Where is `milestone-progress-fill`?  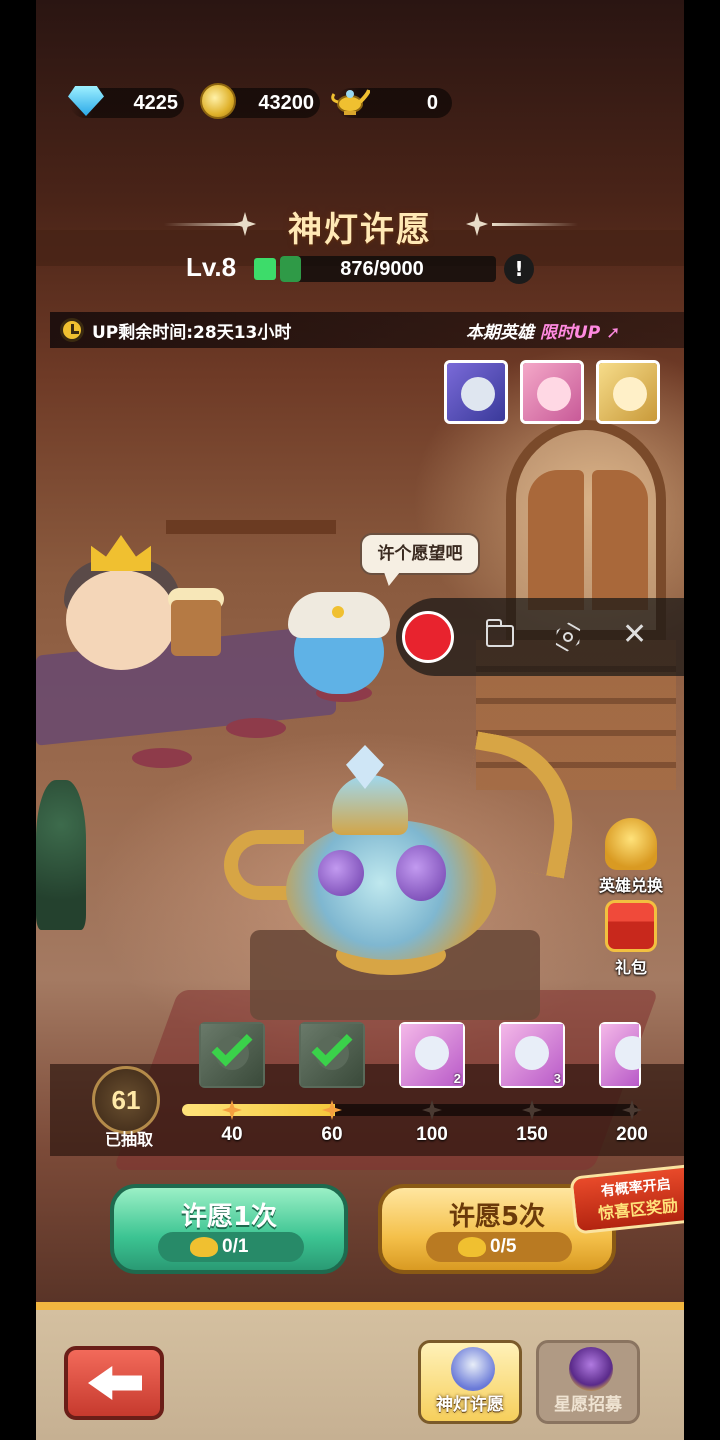 milestone-progress-fill is located at coordinates (258, 1110).